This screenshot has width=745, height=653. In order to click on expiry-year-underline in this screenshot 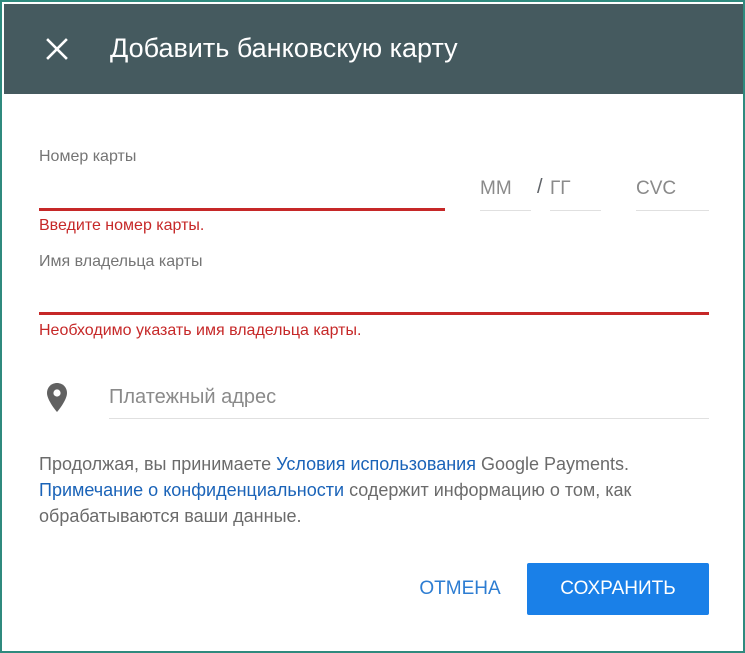, I will do `click(575, 210)`.